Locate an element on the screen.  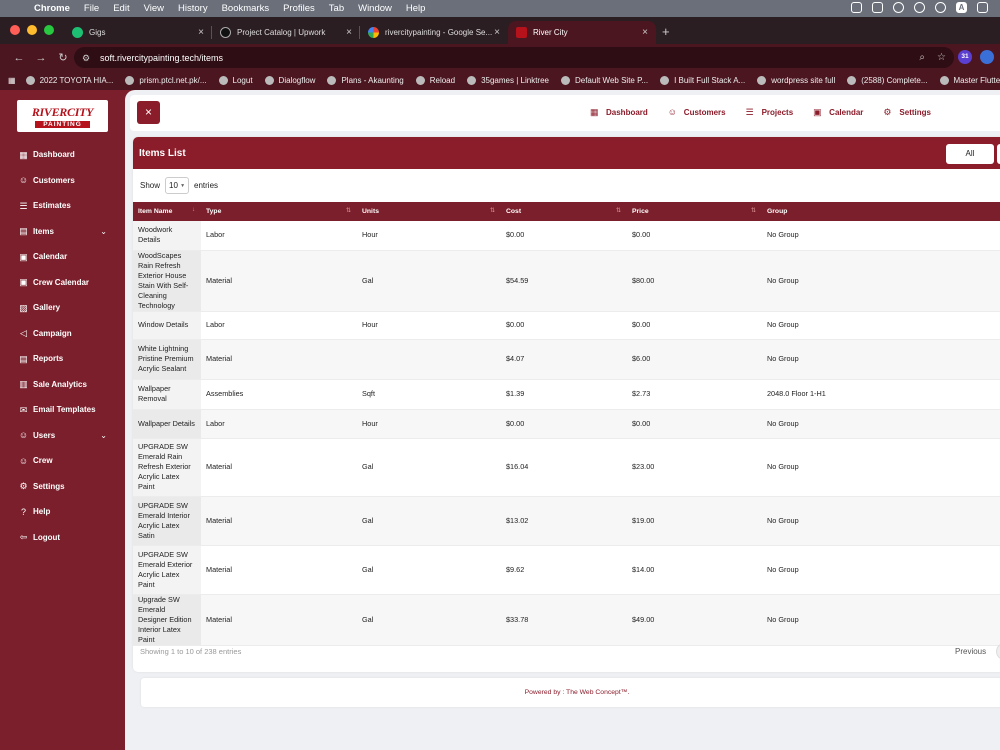
sidebar-item-email-templates: ✉ Email Templates is located at coordinates (62, 410).